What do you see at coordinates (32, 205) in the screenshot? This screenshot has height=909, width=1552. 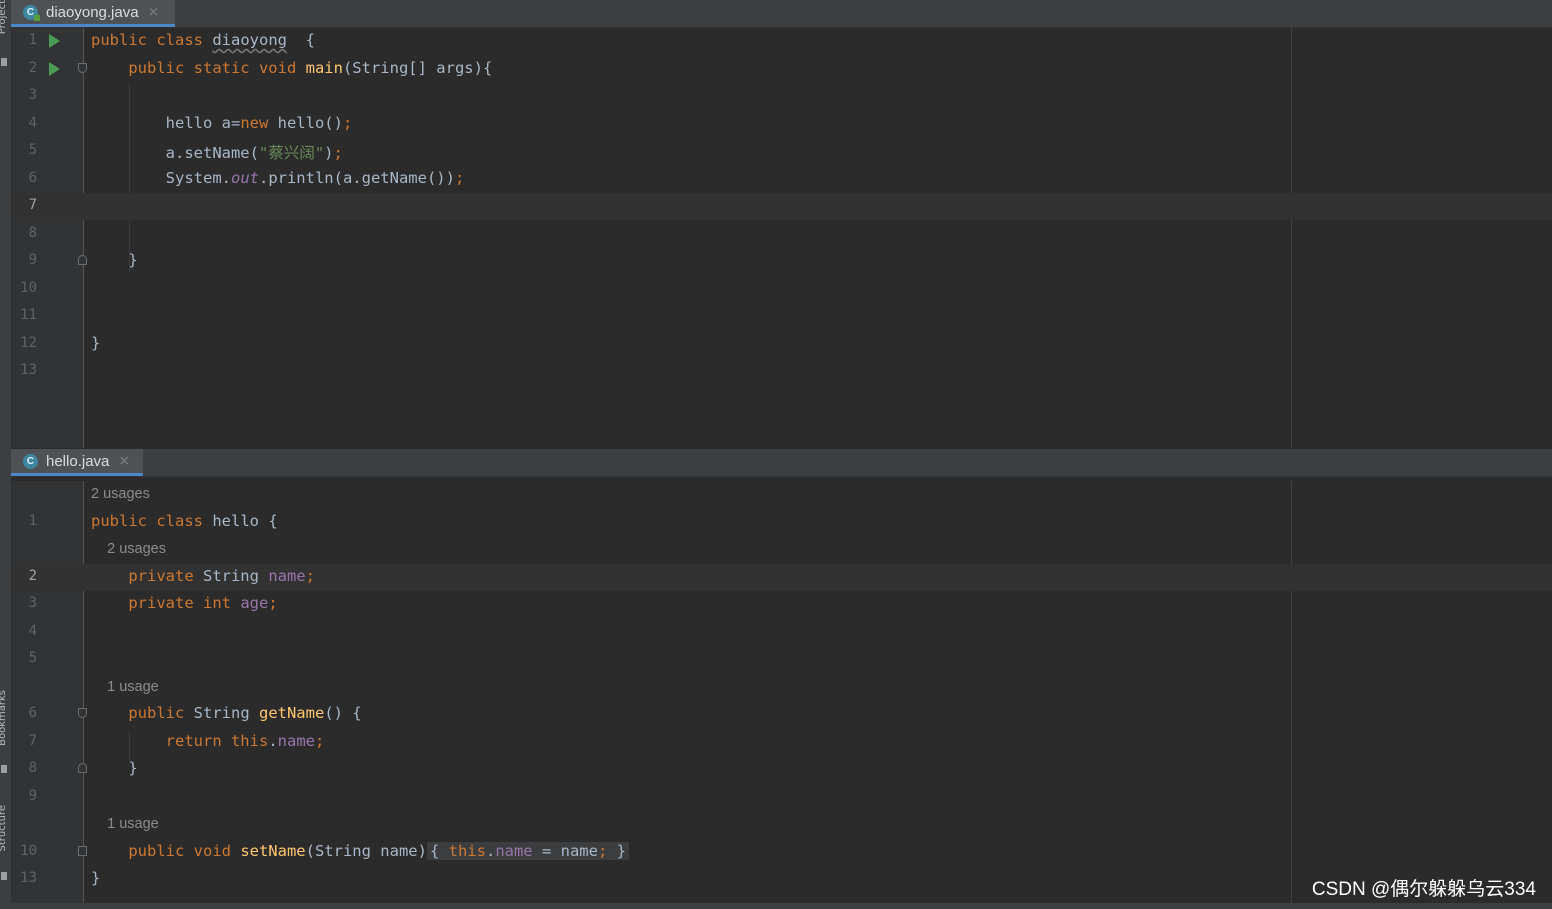 I see `line-number: 7` at bounding box center [32, 205].